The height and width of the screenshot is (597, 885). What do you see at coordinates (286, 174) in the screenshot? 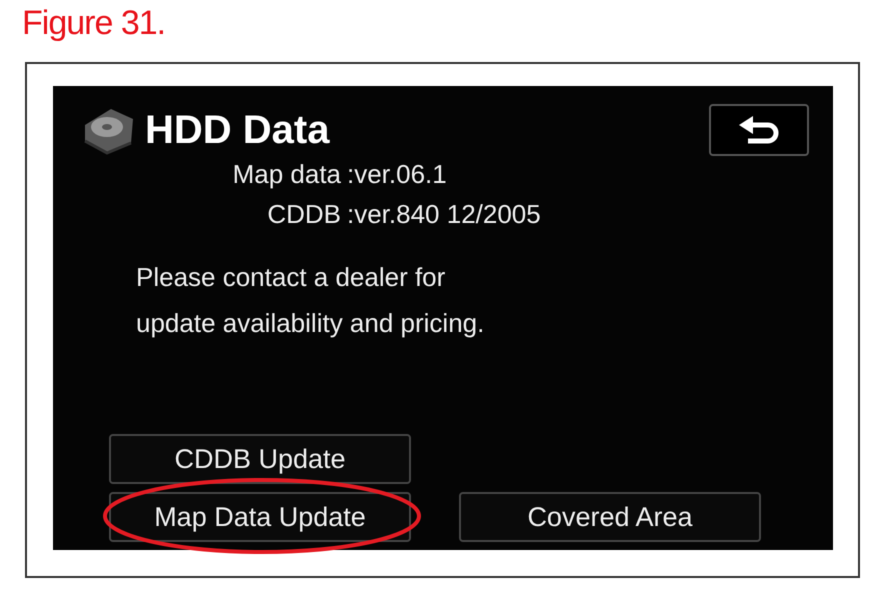
I see `info-label: Map data` at bounding box center [286, 174].